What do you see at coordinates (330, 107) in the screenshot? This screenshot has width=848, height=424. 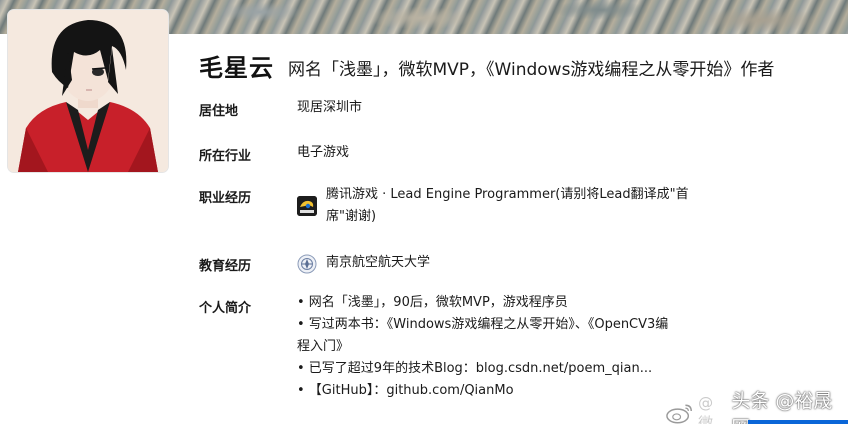 I see `residence-value: 现居深圳市` at bounding box center [330, 107].